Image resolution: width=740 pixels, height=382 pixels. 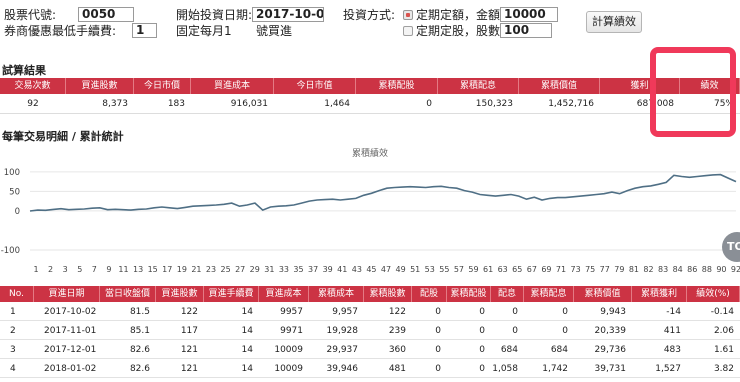 I want to click on table-cell: -0.14, so click(x=722, y=312).